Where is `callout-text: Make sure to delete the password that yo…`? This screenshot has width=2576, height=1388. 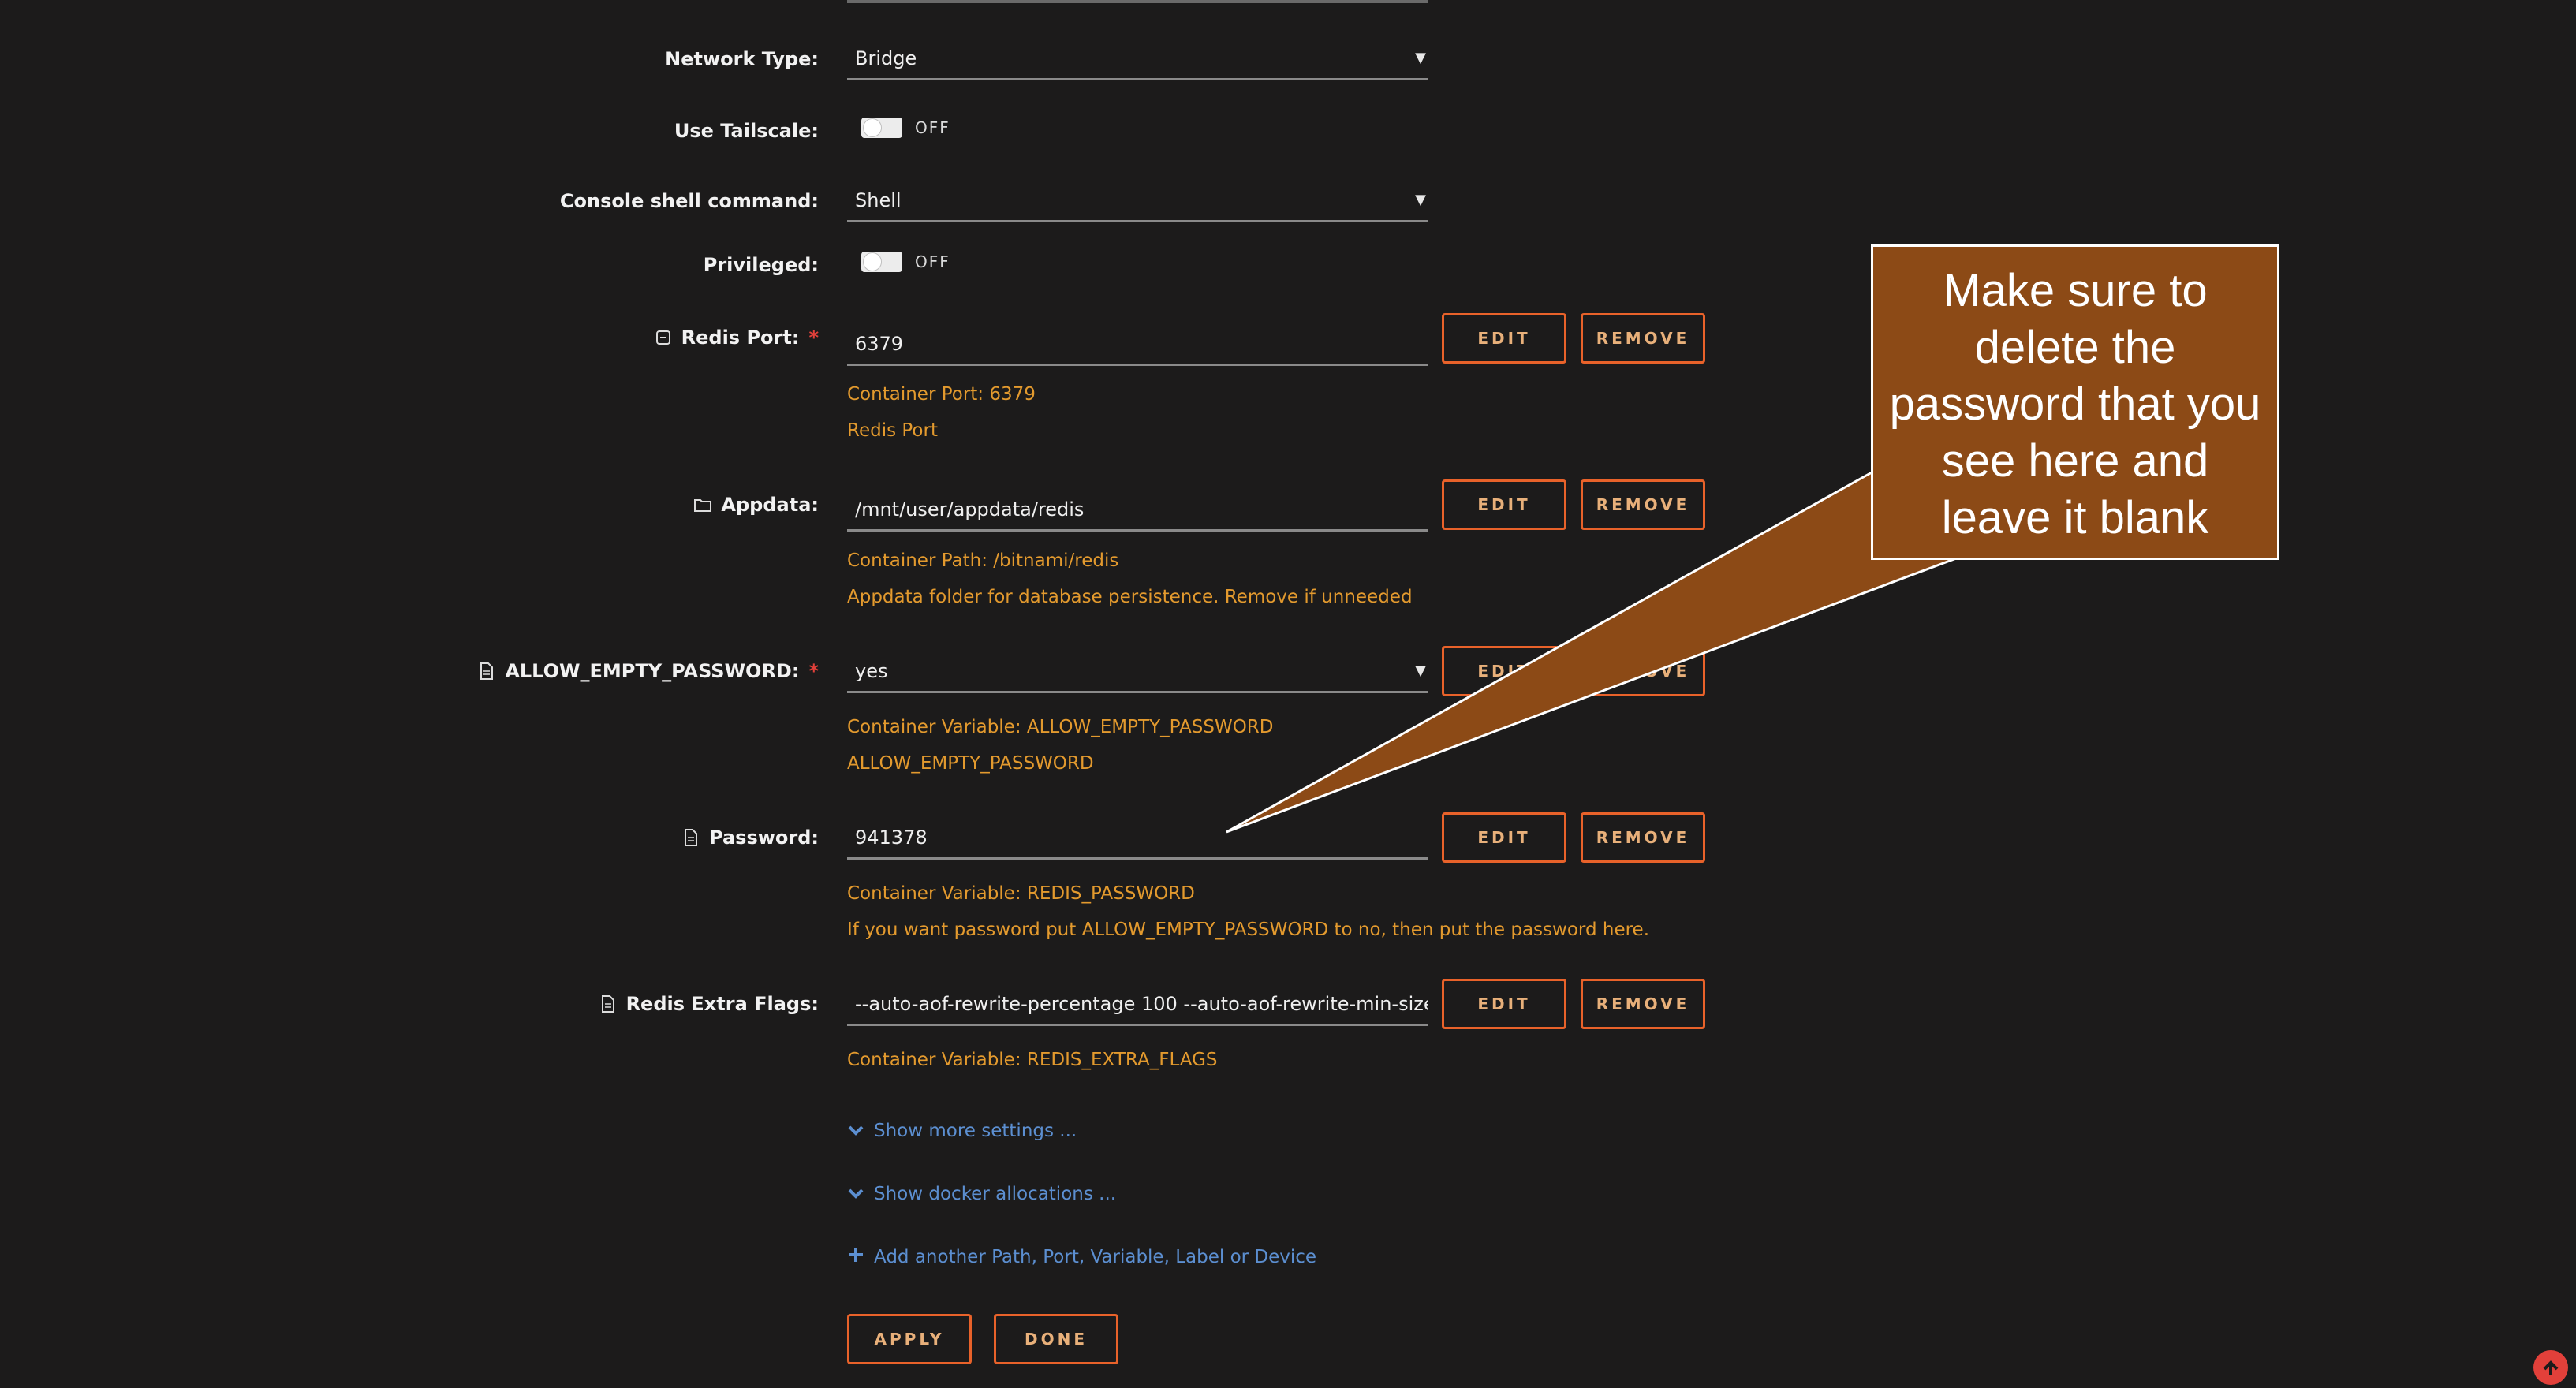
callout-text: Make sure to delete the password that yo… is located at coordinates (2075, 404).